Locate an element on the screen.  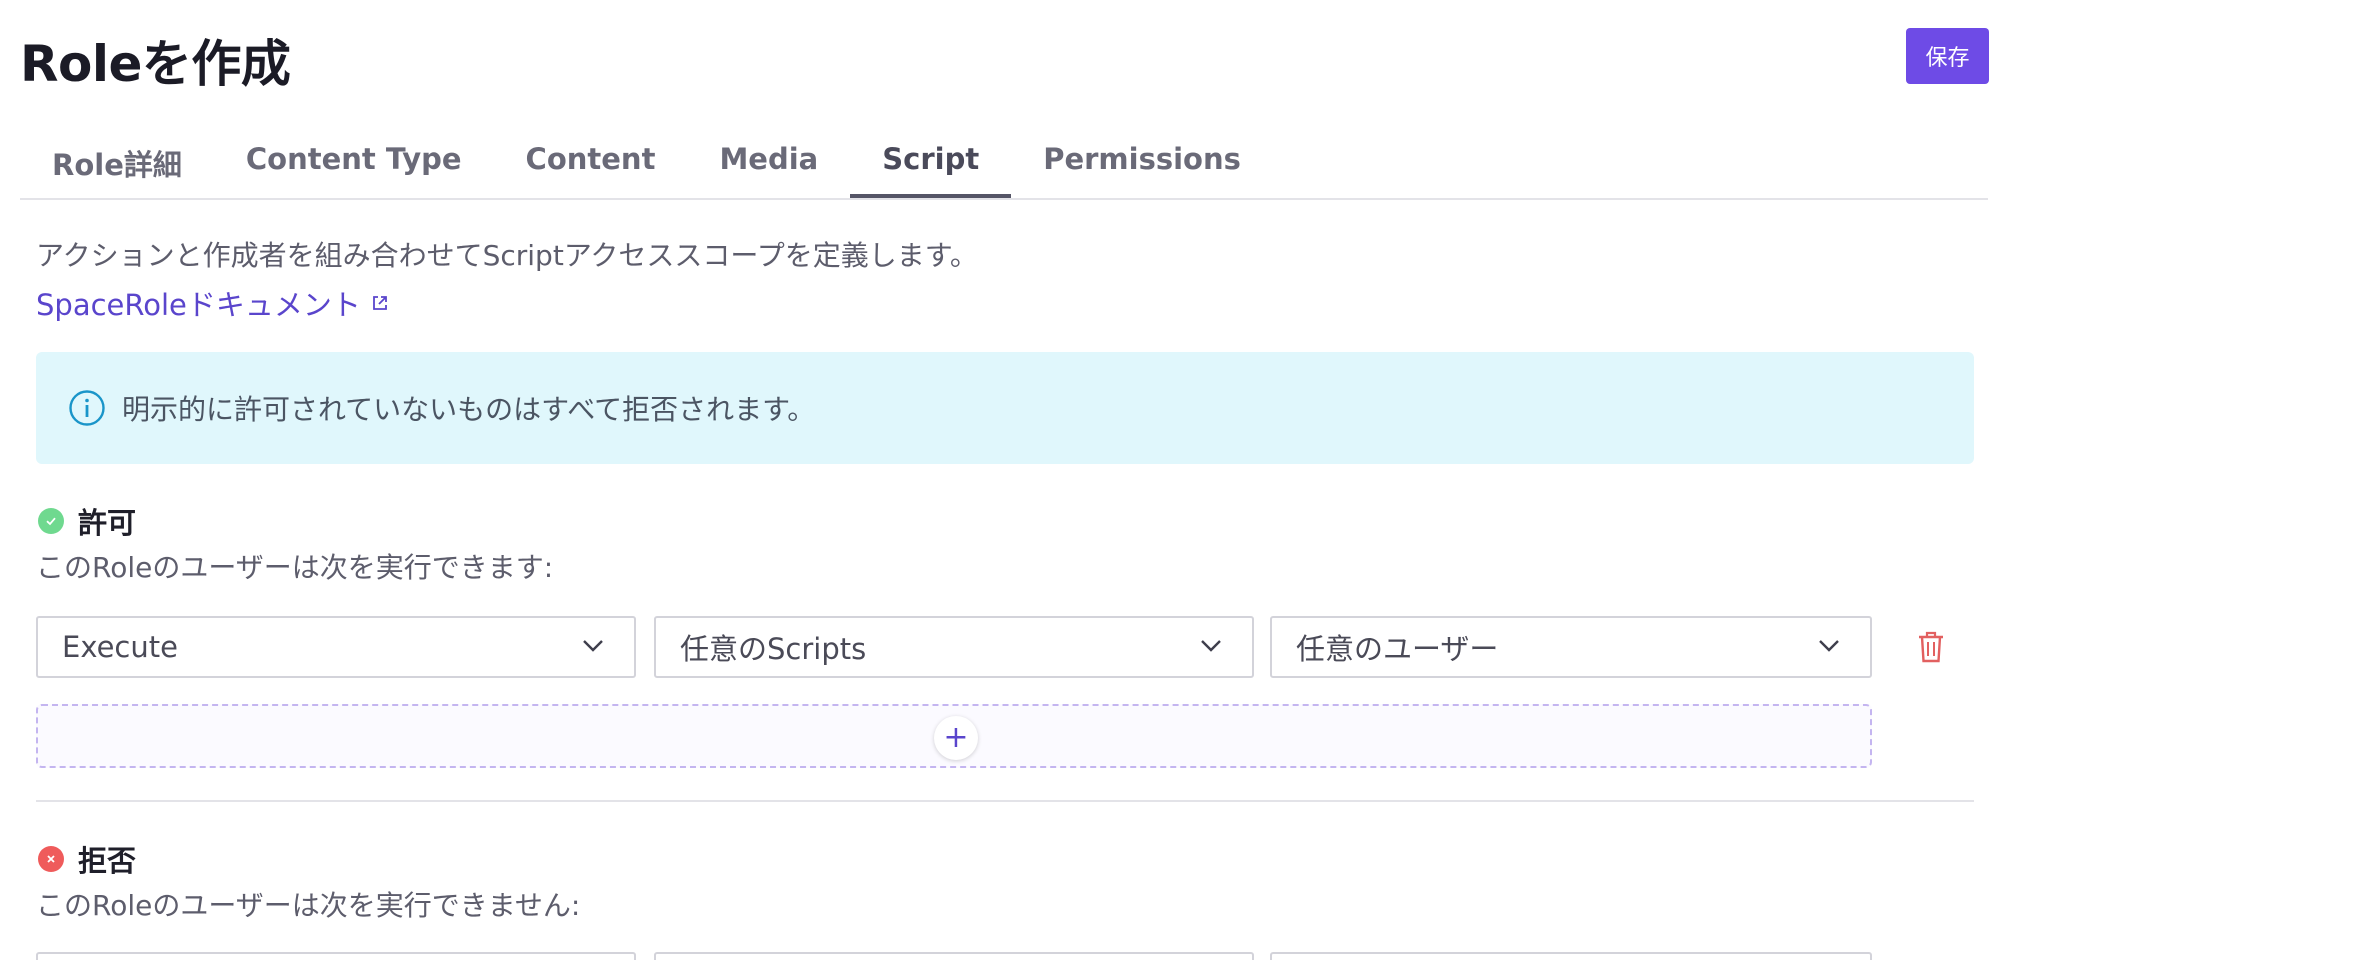
trash-icon is located at coordinates (1931, 647).